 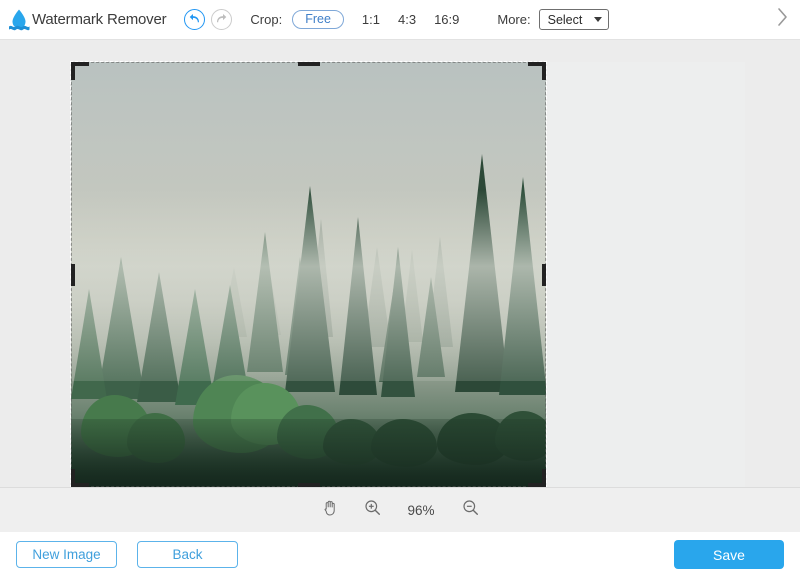 I want to click on brand: Watermark Remover, so click(x=87, y=20).